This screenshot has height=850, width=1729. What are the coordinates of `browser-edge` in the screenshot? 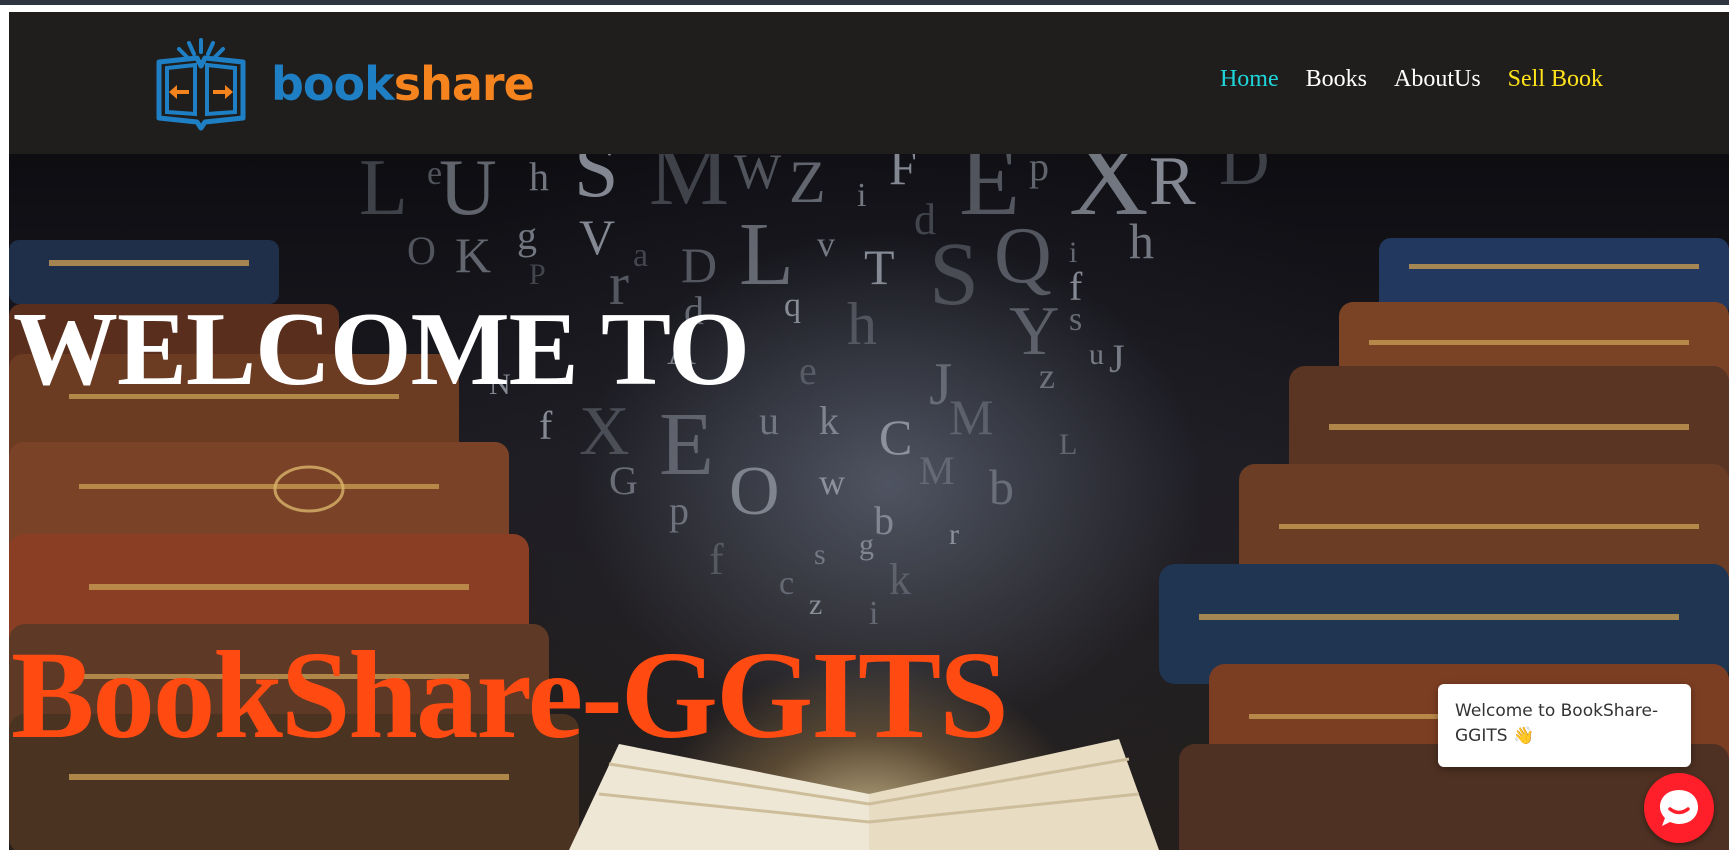 It's located at (864, 2).